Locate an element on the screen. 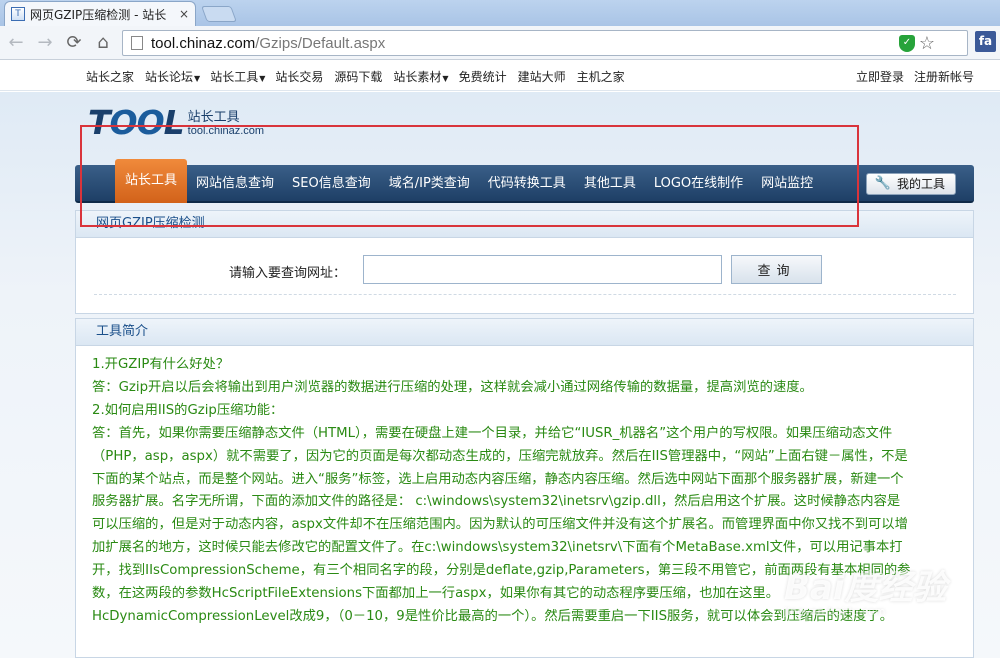 This screenshot has width=1000, height=658. highlight-box is located at coordinates (469, 176).